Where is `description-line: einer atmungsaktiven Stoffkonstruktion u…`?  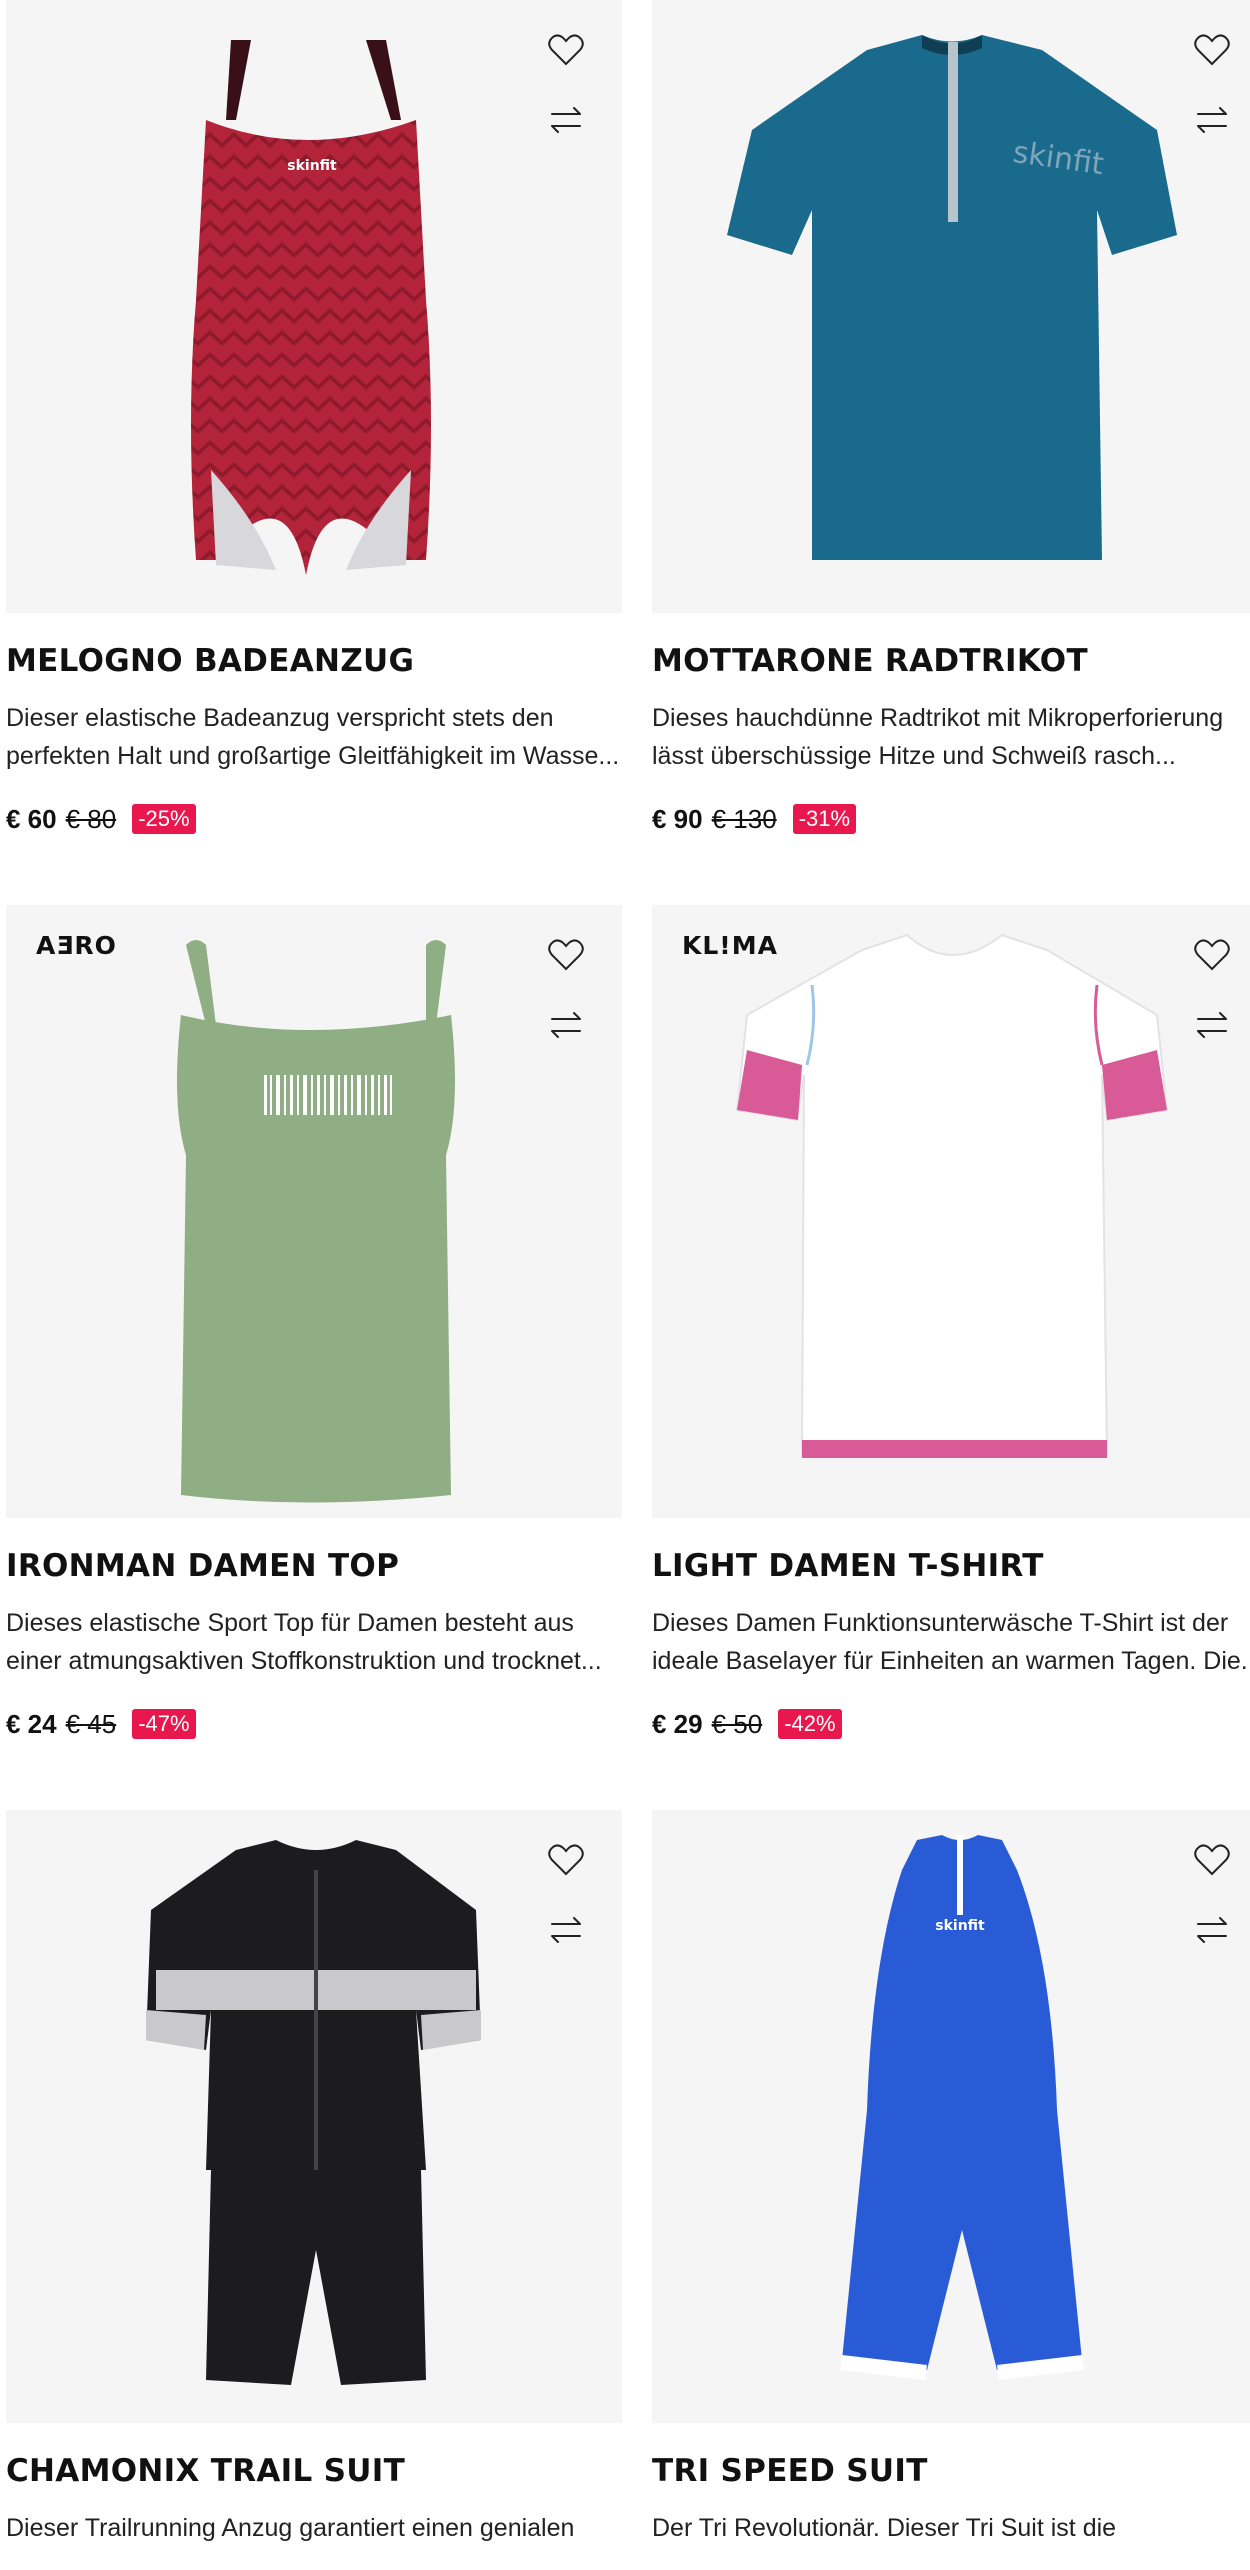 description-line: einer atmungsaktiven Stoffkonstruktion u… is located at coordinates (304, 1661).